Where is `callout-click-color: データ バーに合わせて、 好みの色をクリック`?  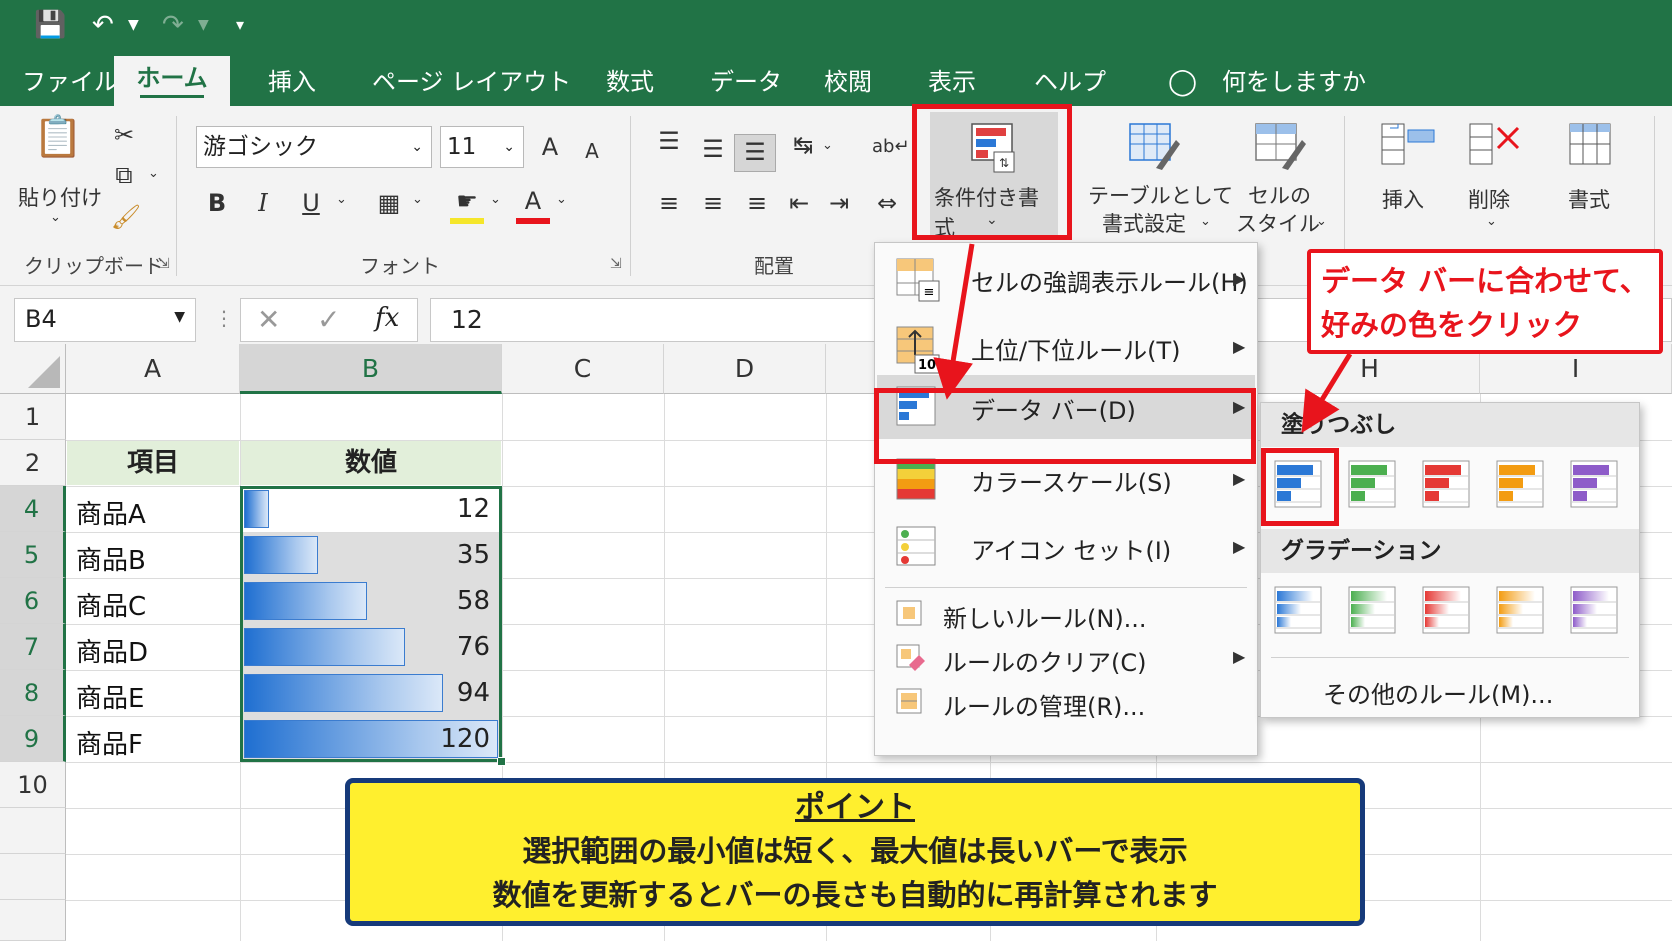
callout-click-color: データ バーに合わせて、 好みの色をクリック is located at coordinates (1485, 301).